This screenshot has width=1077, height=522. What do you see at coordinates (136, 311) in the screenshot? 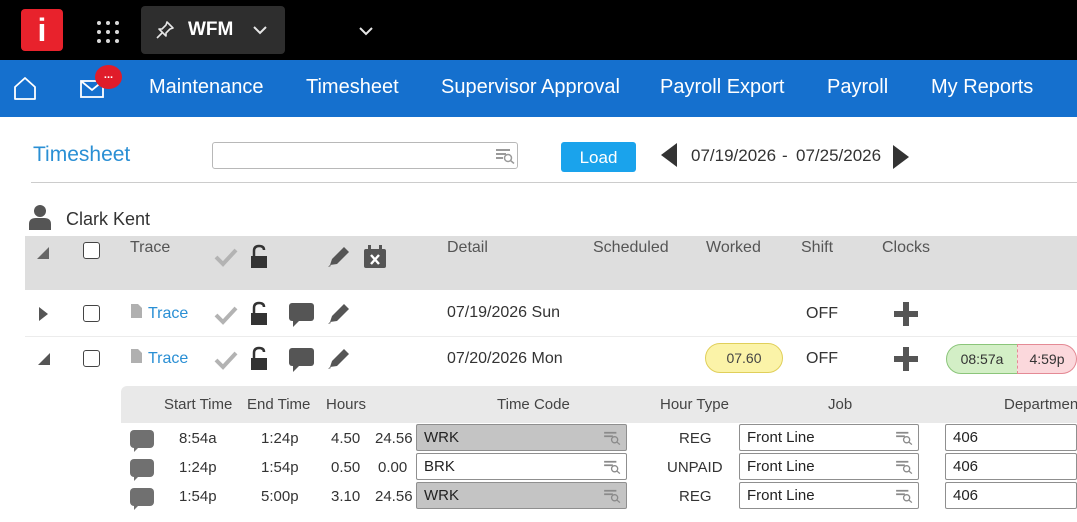
I see `document-icon` at bounding box center [136, 311].